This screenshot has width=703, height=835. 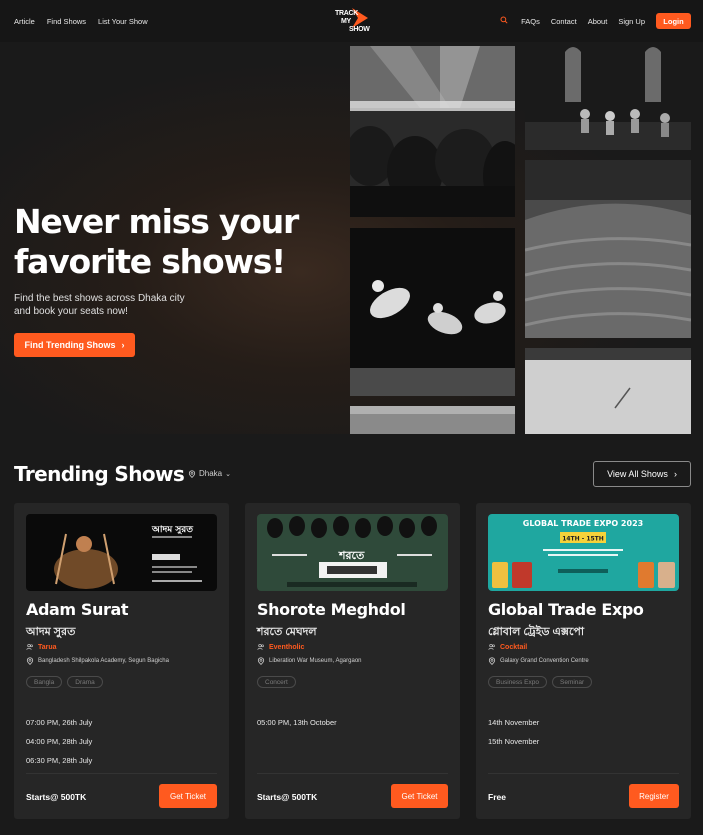 I want to click on organizer: Cocktail, so click(x=507, y=647).